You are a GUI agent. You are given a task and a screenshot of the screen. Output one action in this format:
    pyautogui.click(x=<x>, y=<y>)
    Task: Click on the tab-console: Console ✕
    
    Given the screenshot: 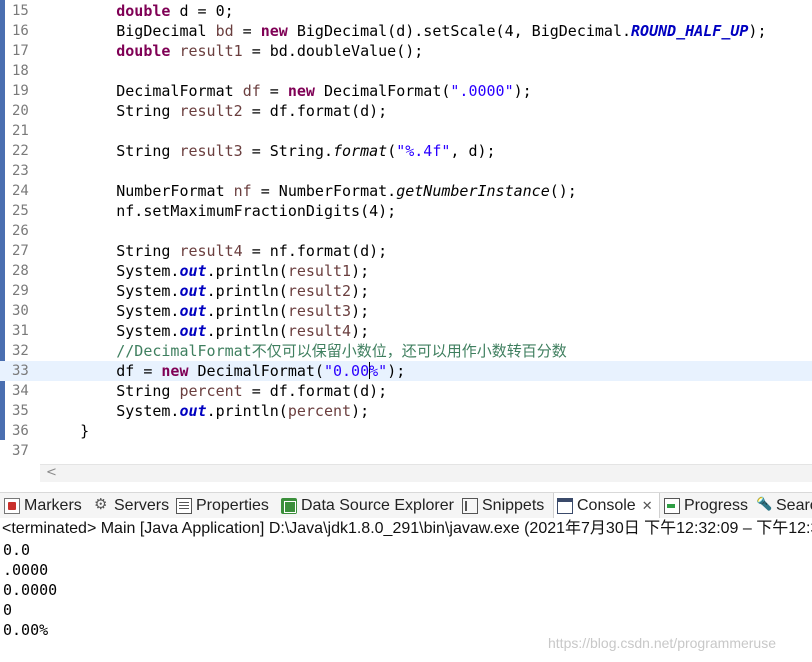 What is the action you would take?
    pyautogui.click(x=606, y=505)
    